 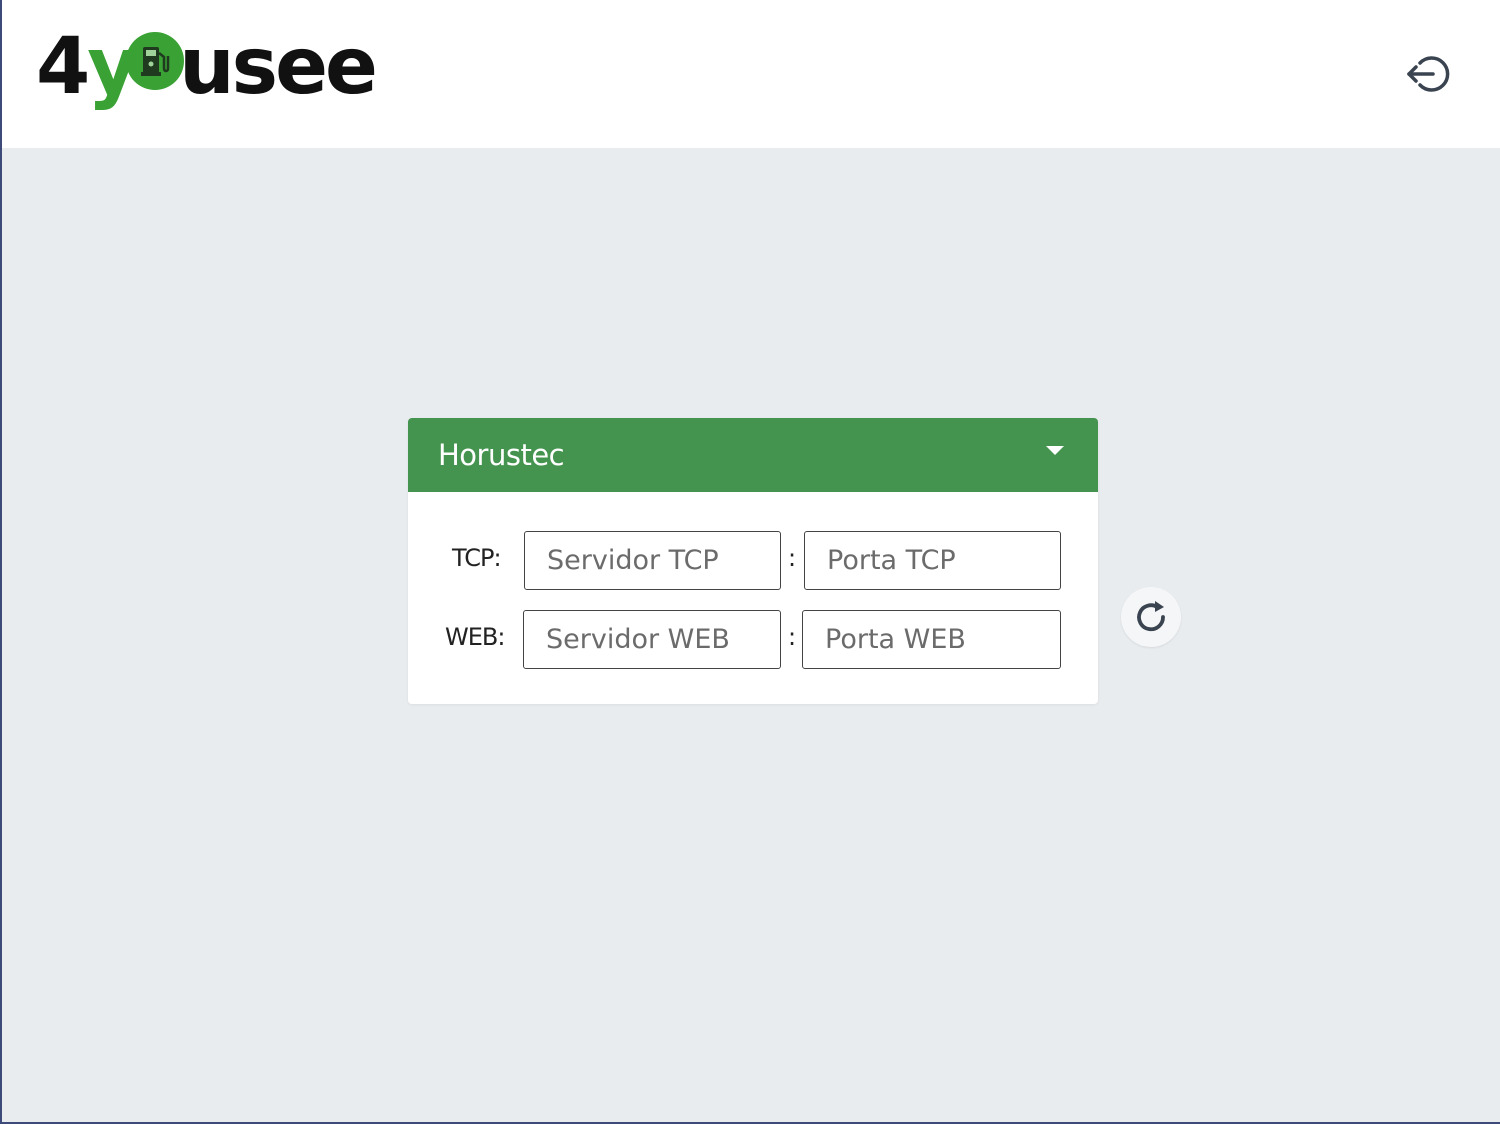 I want to click on refresh-button, so click(x=1151, y=617).